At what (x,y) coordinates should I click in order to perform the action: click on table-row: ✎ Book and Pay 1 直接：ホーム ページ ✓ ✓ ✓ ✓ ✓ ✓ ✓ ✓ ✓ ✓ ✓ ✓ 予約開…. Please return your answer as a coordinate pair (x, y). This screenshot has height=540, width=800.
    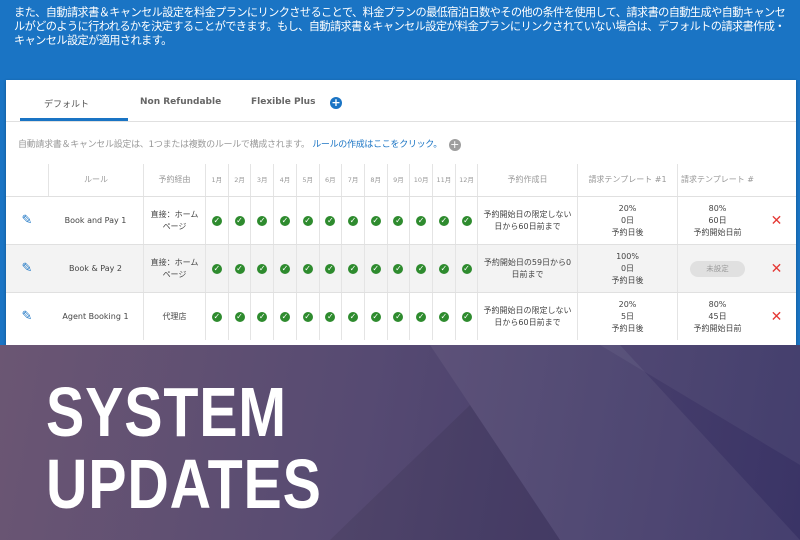
    Looking at the image, I should click on (401, 220).